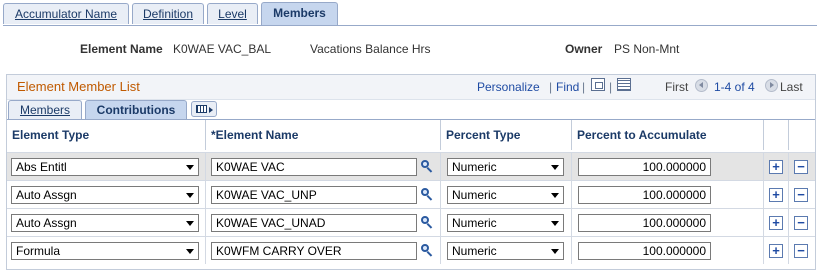 This screenshot has height=274, width=820. I want to click on element-type-select: Formula, so click(105, 251).